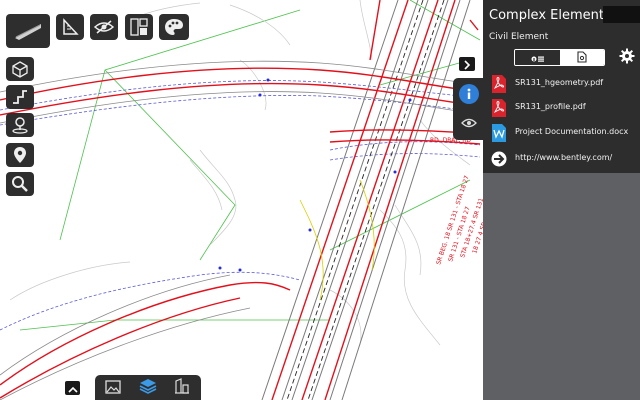 This screenshot has height=400, width=640. I want to click on expand-bottom-bar-button, so click(72, 388).